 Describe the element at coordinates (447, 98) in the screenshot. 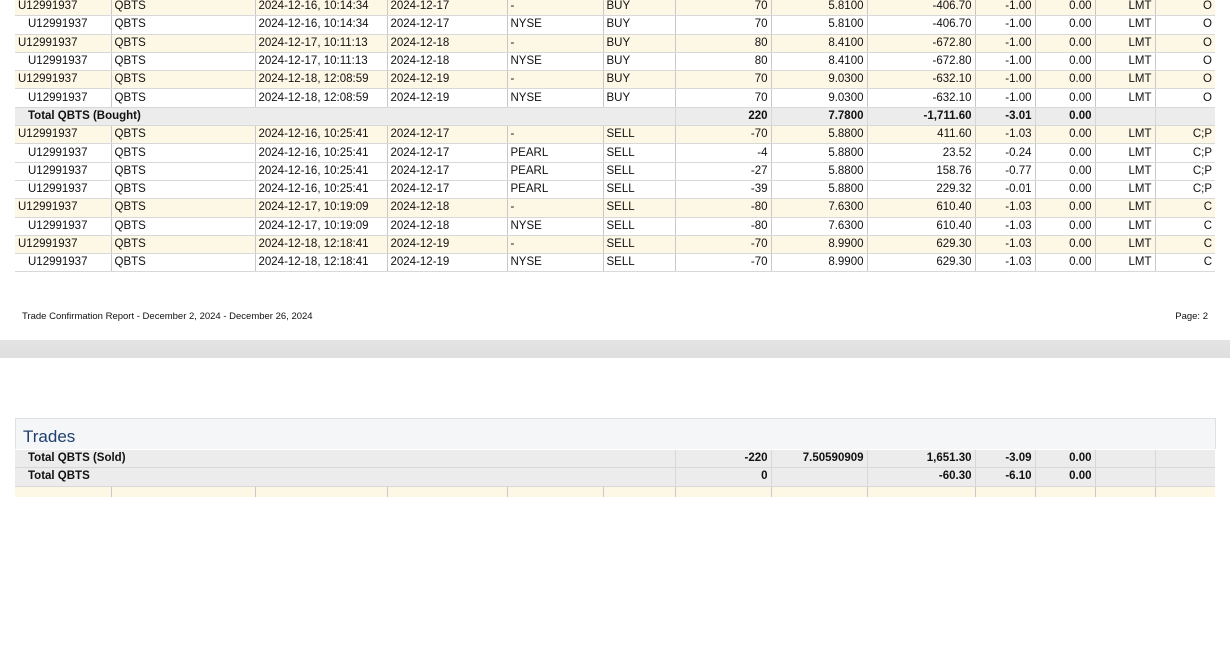

I see `cell-settle-date: 2024-12-19` at that location.